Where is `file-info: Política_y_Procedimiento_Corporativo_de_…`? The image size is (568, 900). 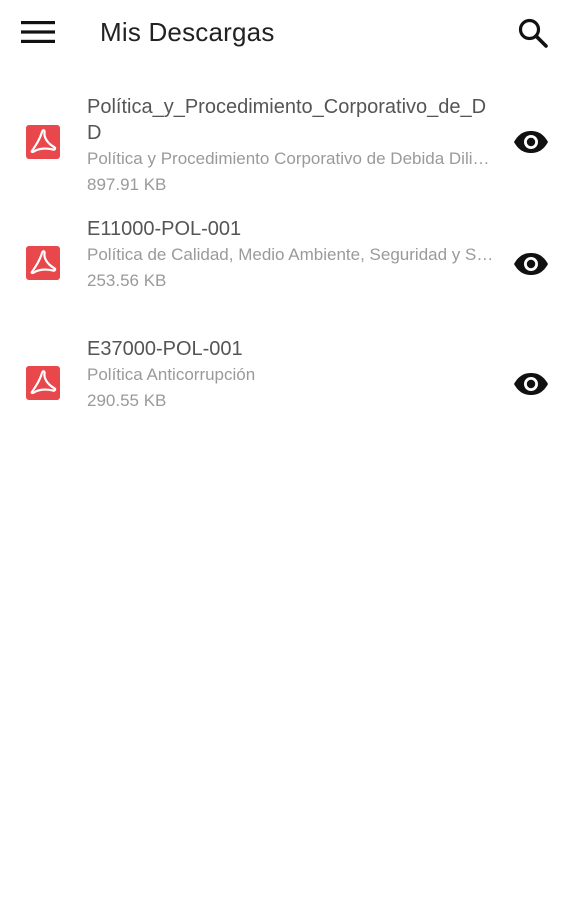 file-info: Política_y_Procedimiento_Corporativo_de_… is located at coordinates (291, 146).